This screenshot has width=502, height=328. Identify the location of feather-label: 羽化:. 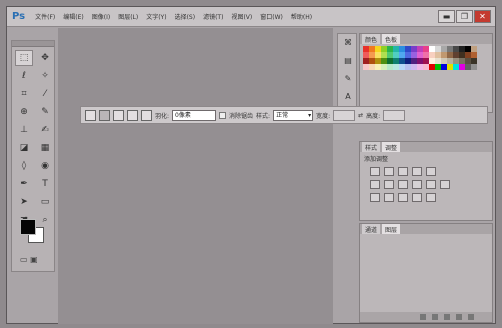
(162, 116).